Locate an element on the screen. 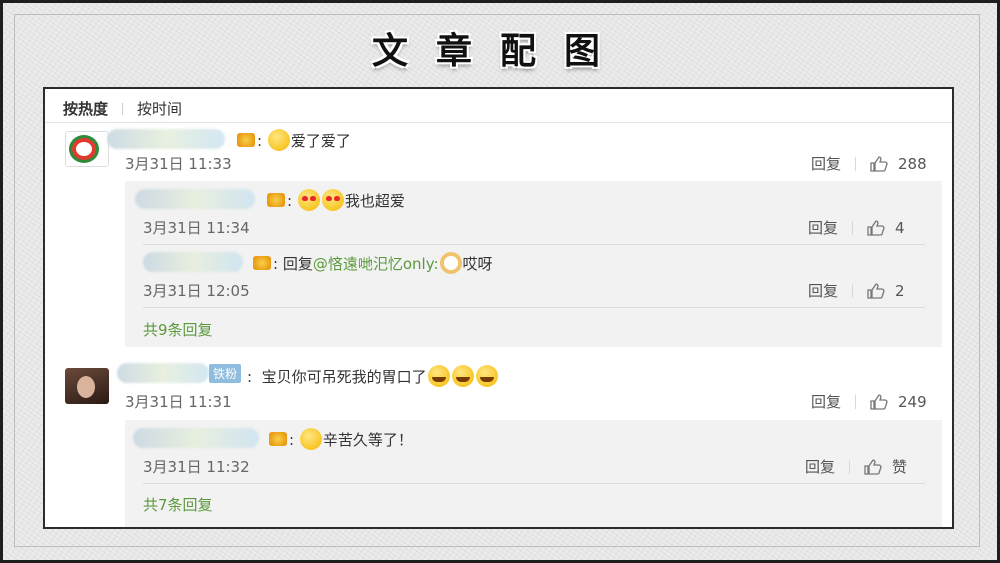 Image resolution: width=1000 pixels, height=563 pixels. reply-text: : 辛苦久等了！ is located at coordinates (351, 439).